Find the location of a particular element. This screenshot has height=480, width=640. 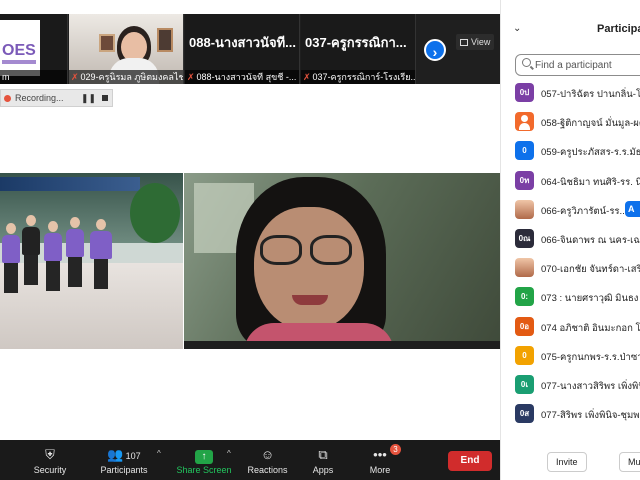

participant-row: 0ส 077-สิริพร เพิ่งพินิจ-ชุมพล is located at coordinates (570, 415).